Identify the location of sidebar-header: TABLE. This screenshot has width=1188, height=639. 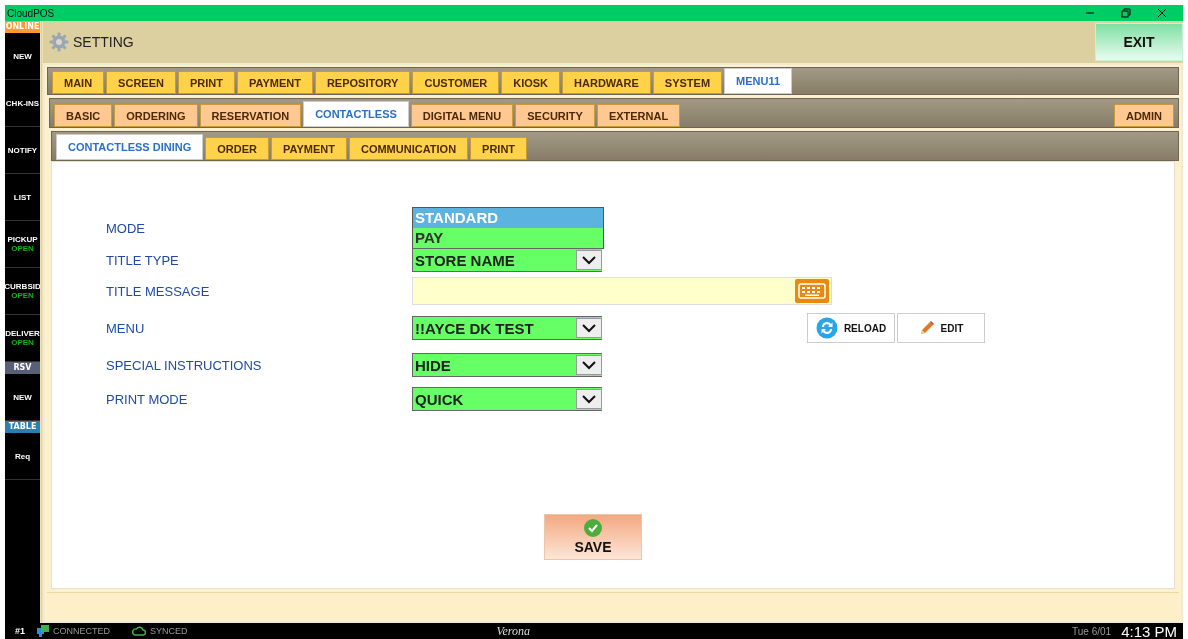
(22, 427).